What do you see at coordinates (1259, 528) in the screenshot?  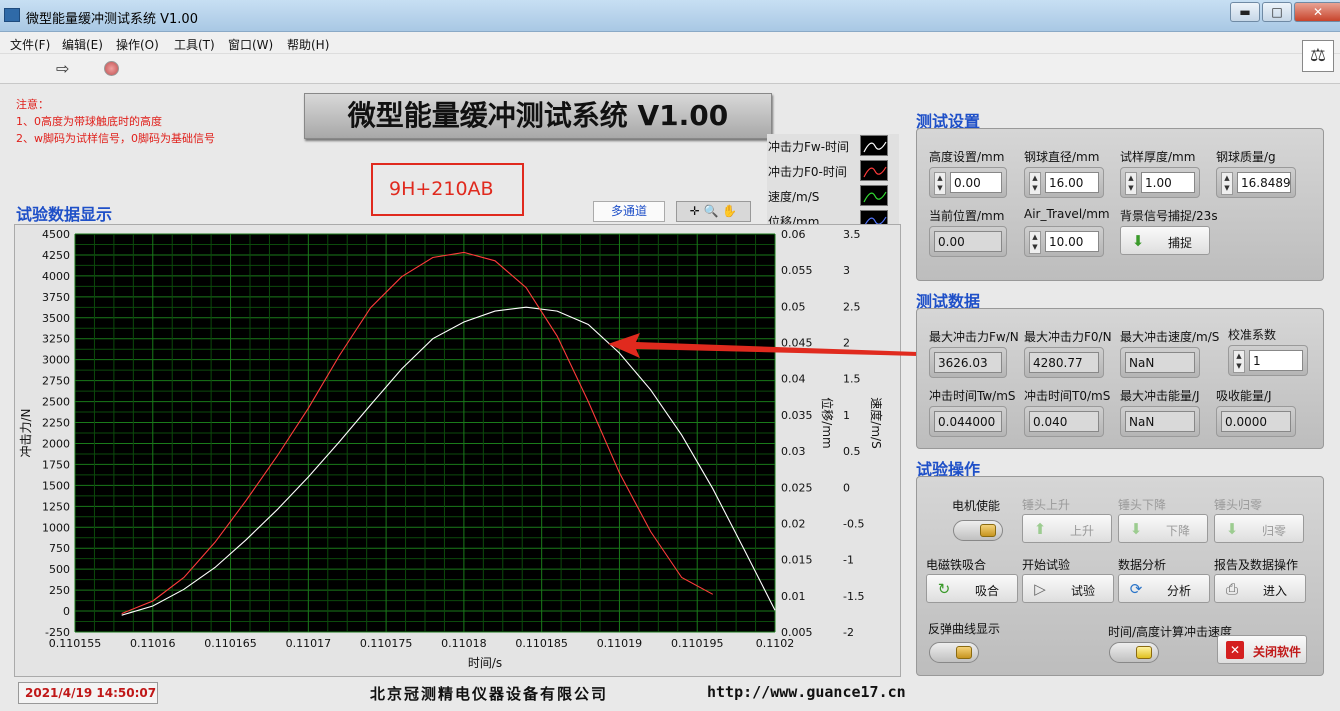 I see `hammer-home-button: ⬇ 归零` at bounding box center [1259, 528].